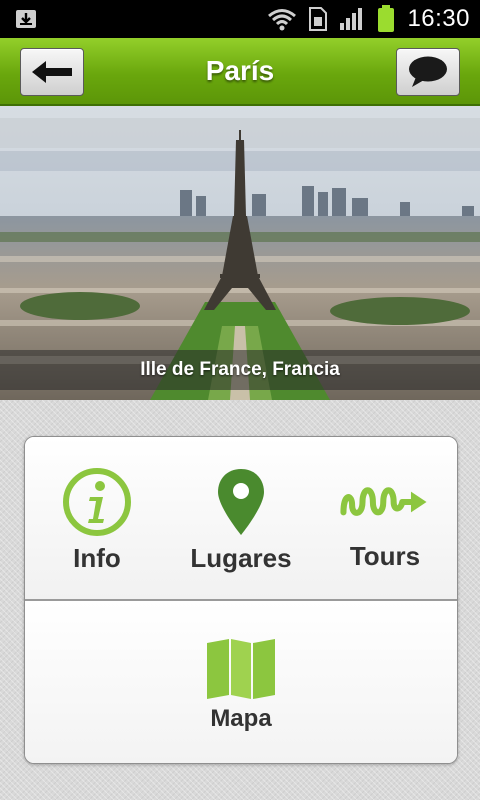 Image resolution: width=480 pixels, height=800 pixels. I want to click on arrow-left-icon, so click(52, 72).